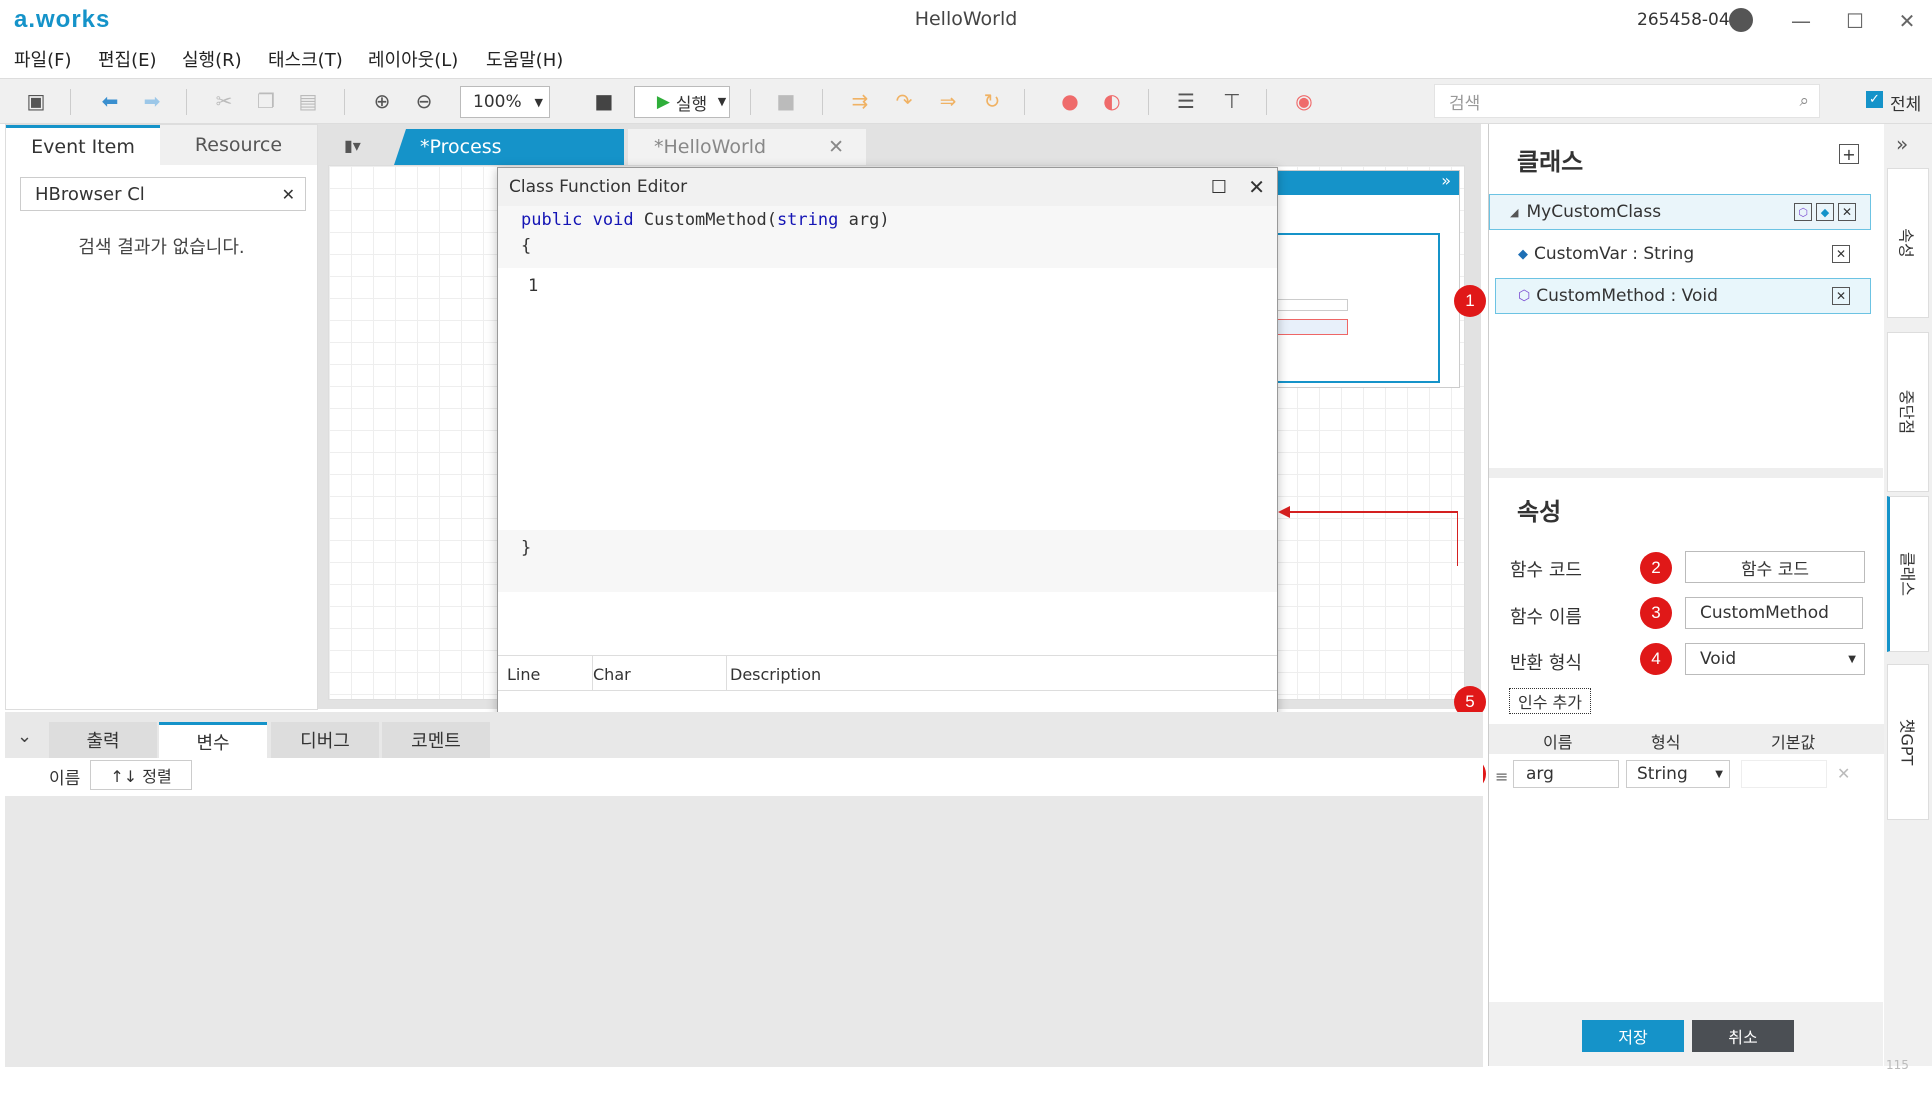 This screenshot has width=1932, height=1099. Describe the element at coordinates (1112, 101) in the screenshot. I see `remove-breakpoint-icon: ◐` at that location.